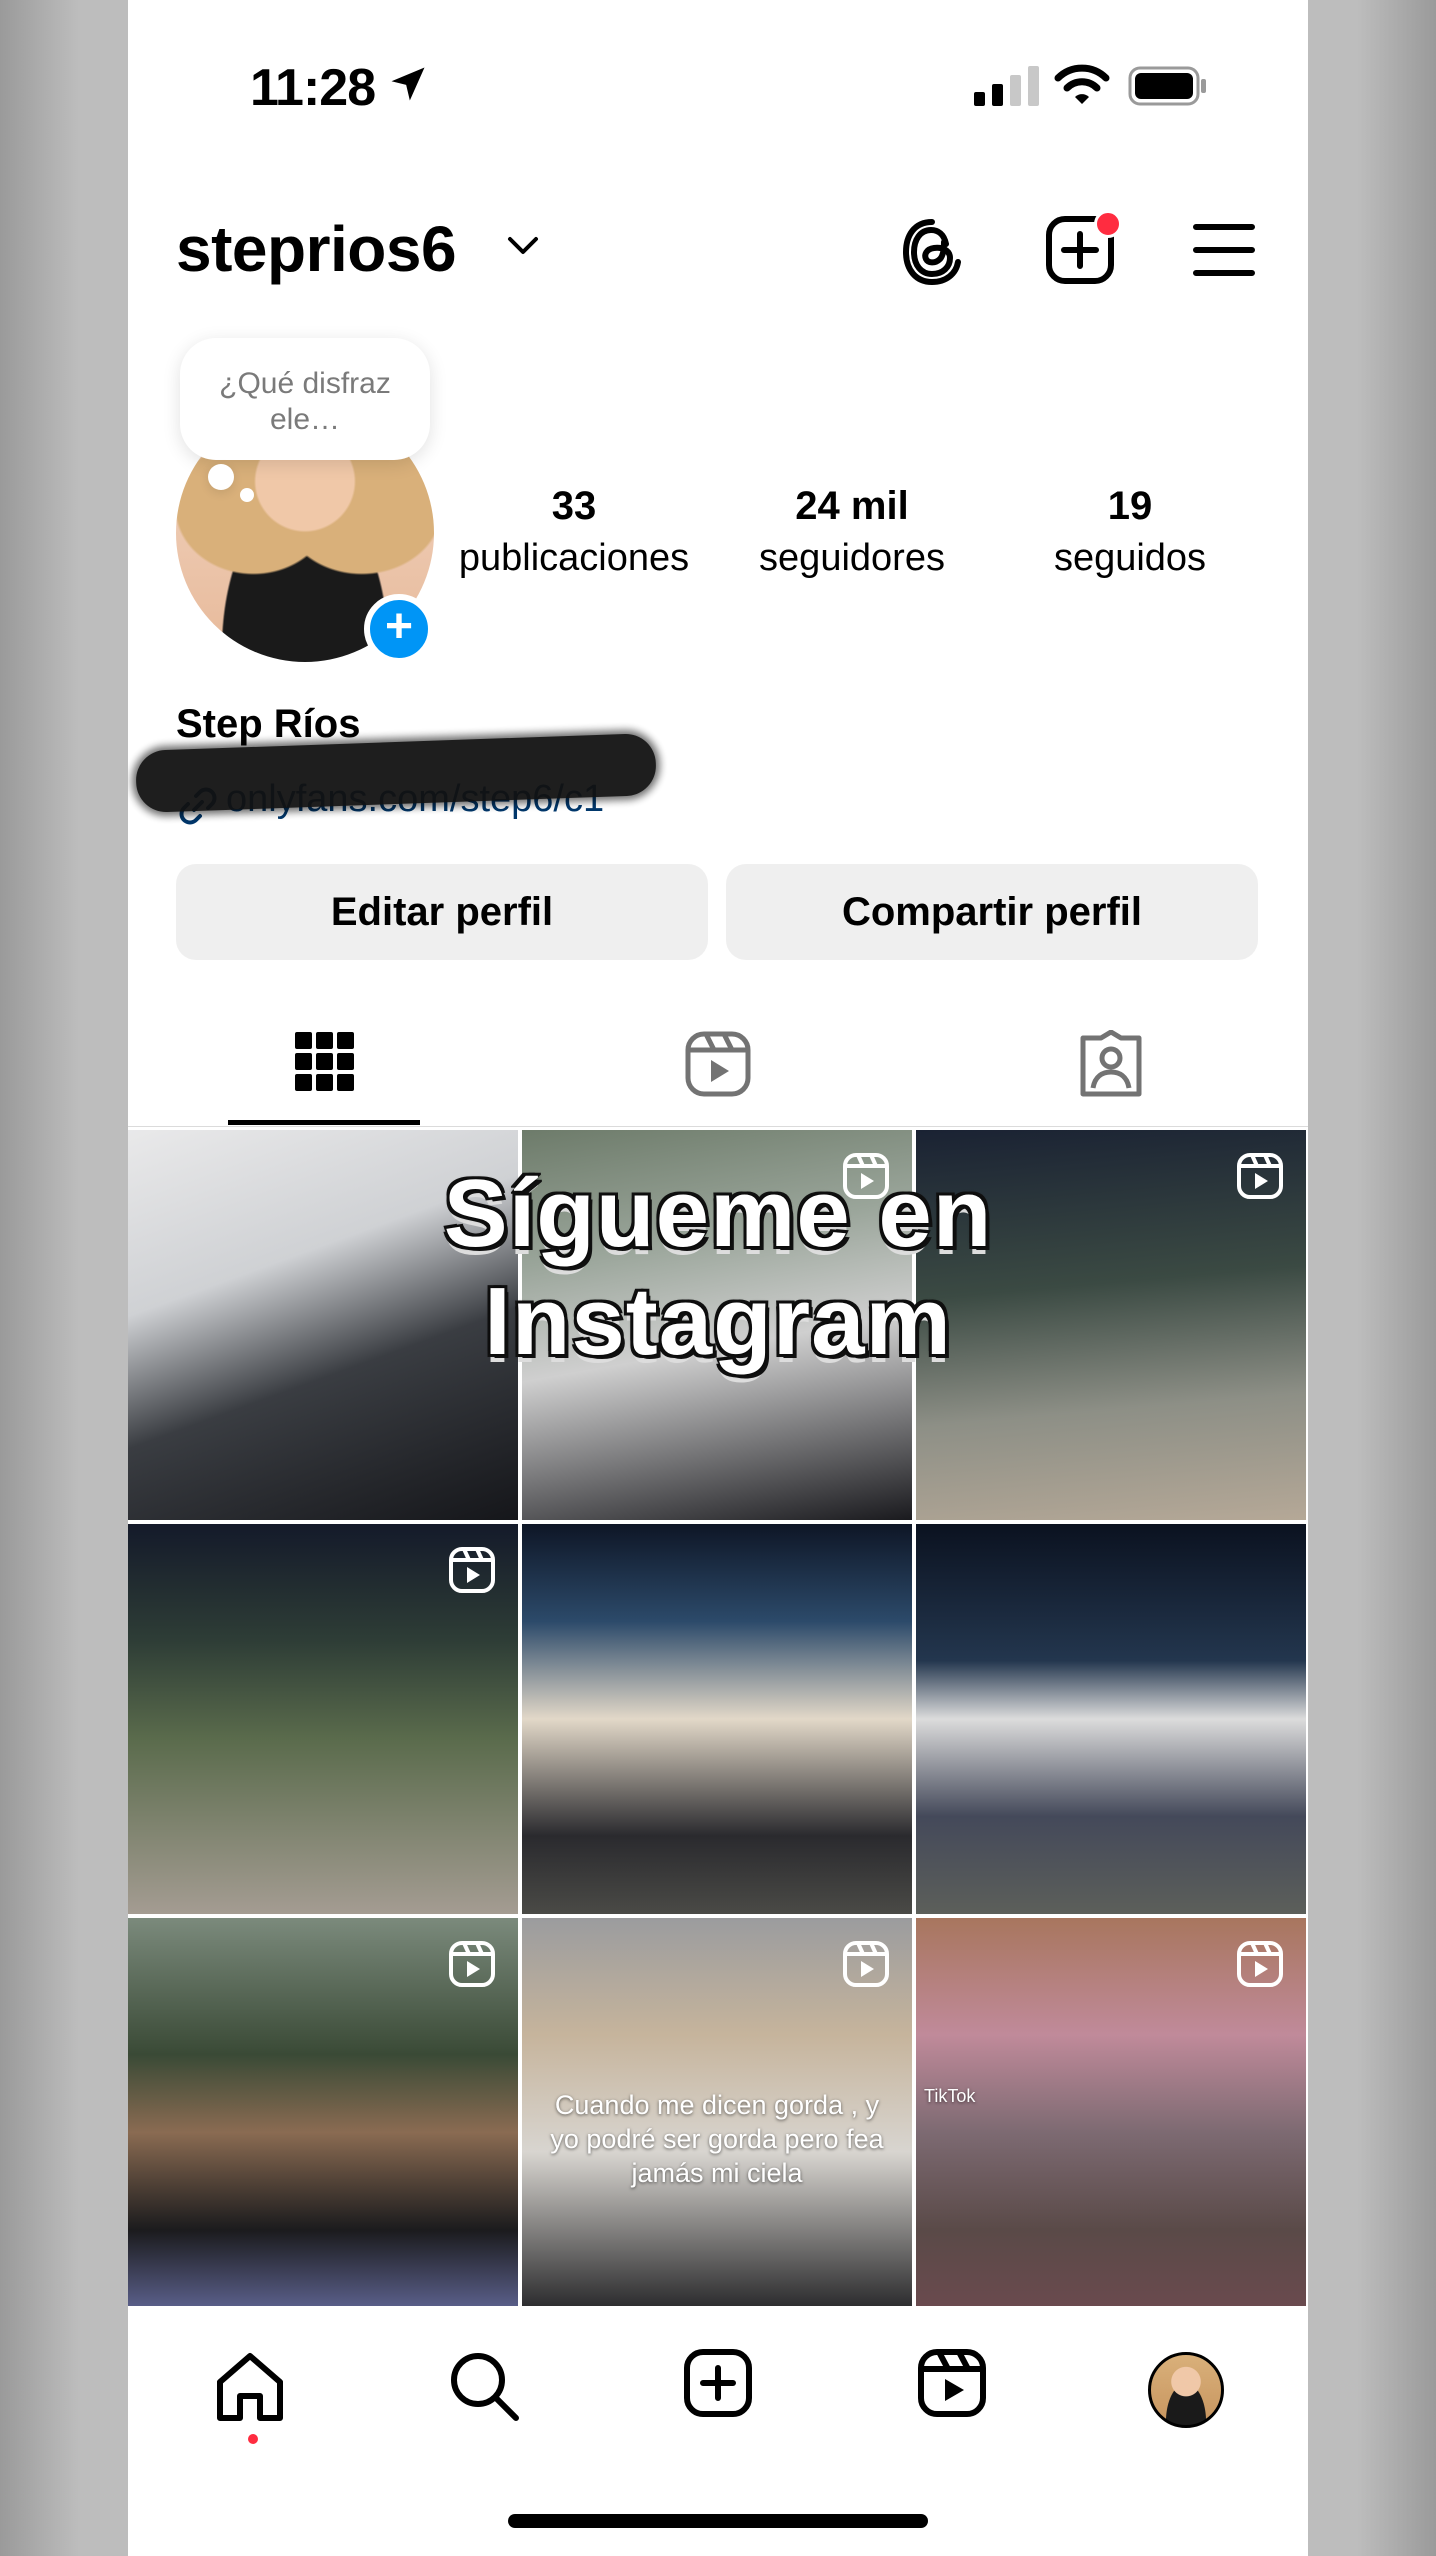 The height and width of the screenshot is (2556, 1436). I want to click on note-bubble-tail, so click(221, 477).